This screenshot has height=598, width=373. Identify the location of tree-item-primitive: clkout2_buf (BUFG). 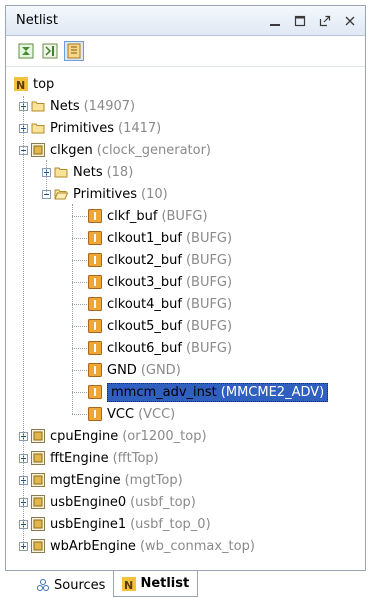
(160, 260).